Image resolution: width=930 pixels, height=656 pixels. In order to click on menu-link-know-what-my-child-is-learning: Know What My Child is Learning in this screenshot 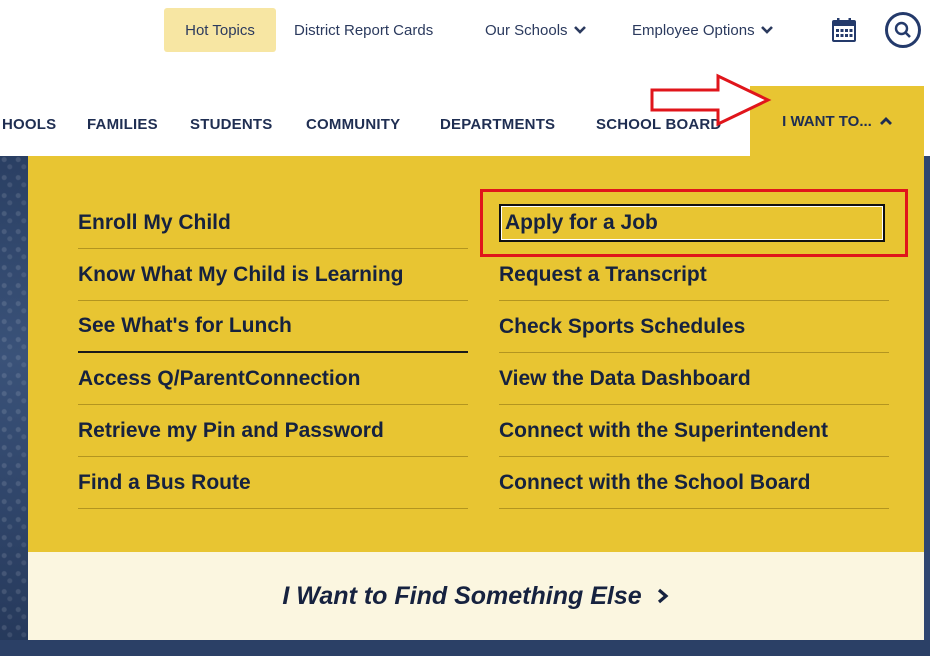, I will do `click(273, 275)`.